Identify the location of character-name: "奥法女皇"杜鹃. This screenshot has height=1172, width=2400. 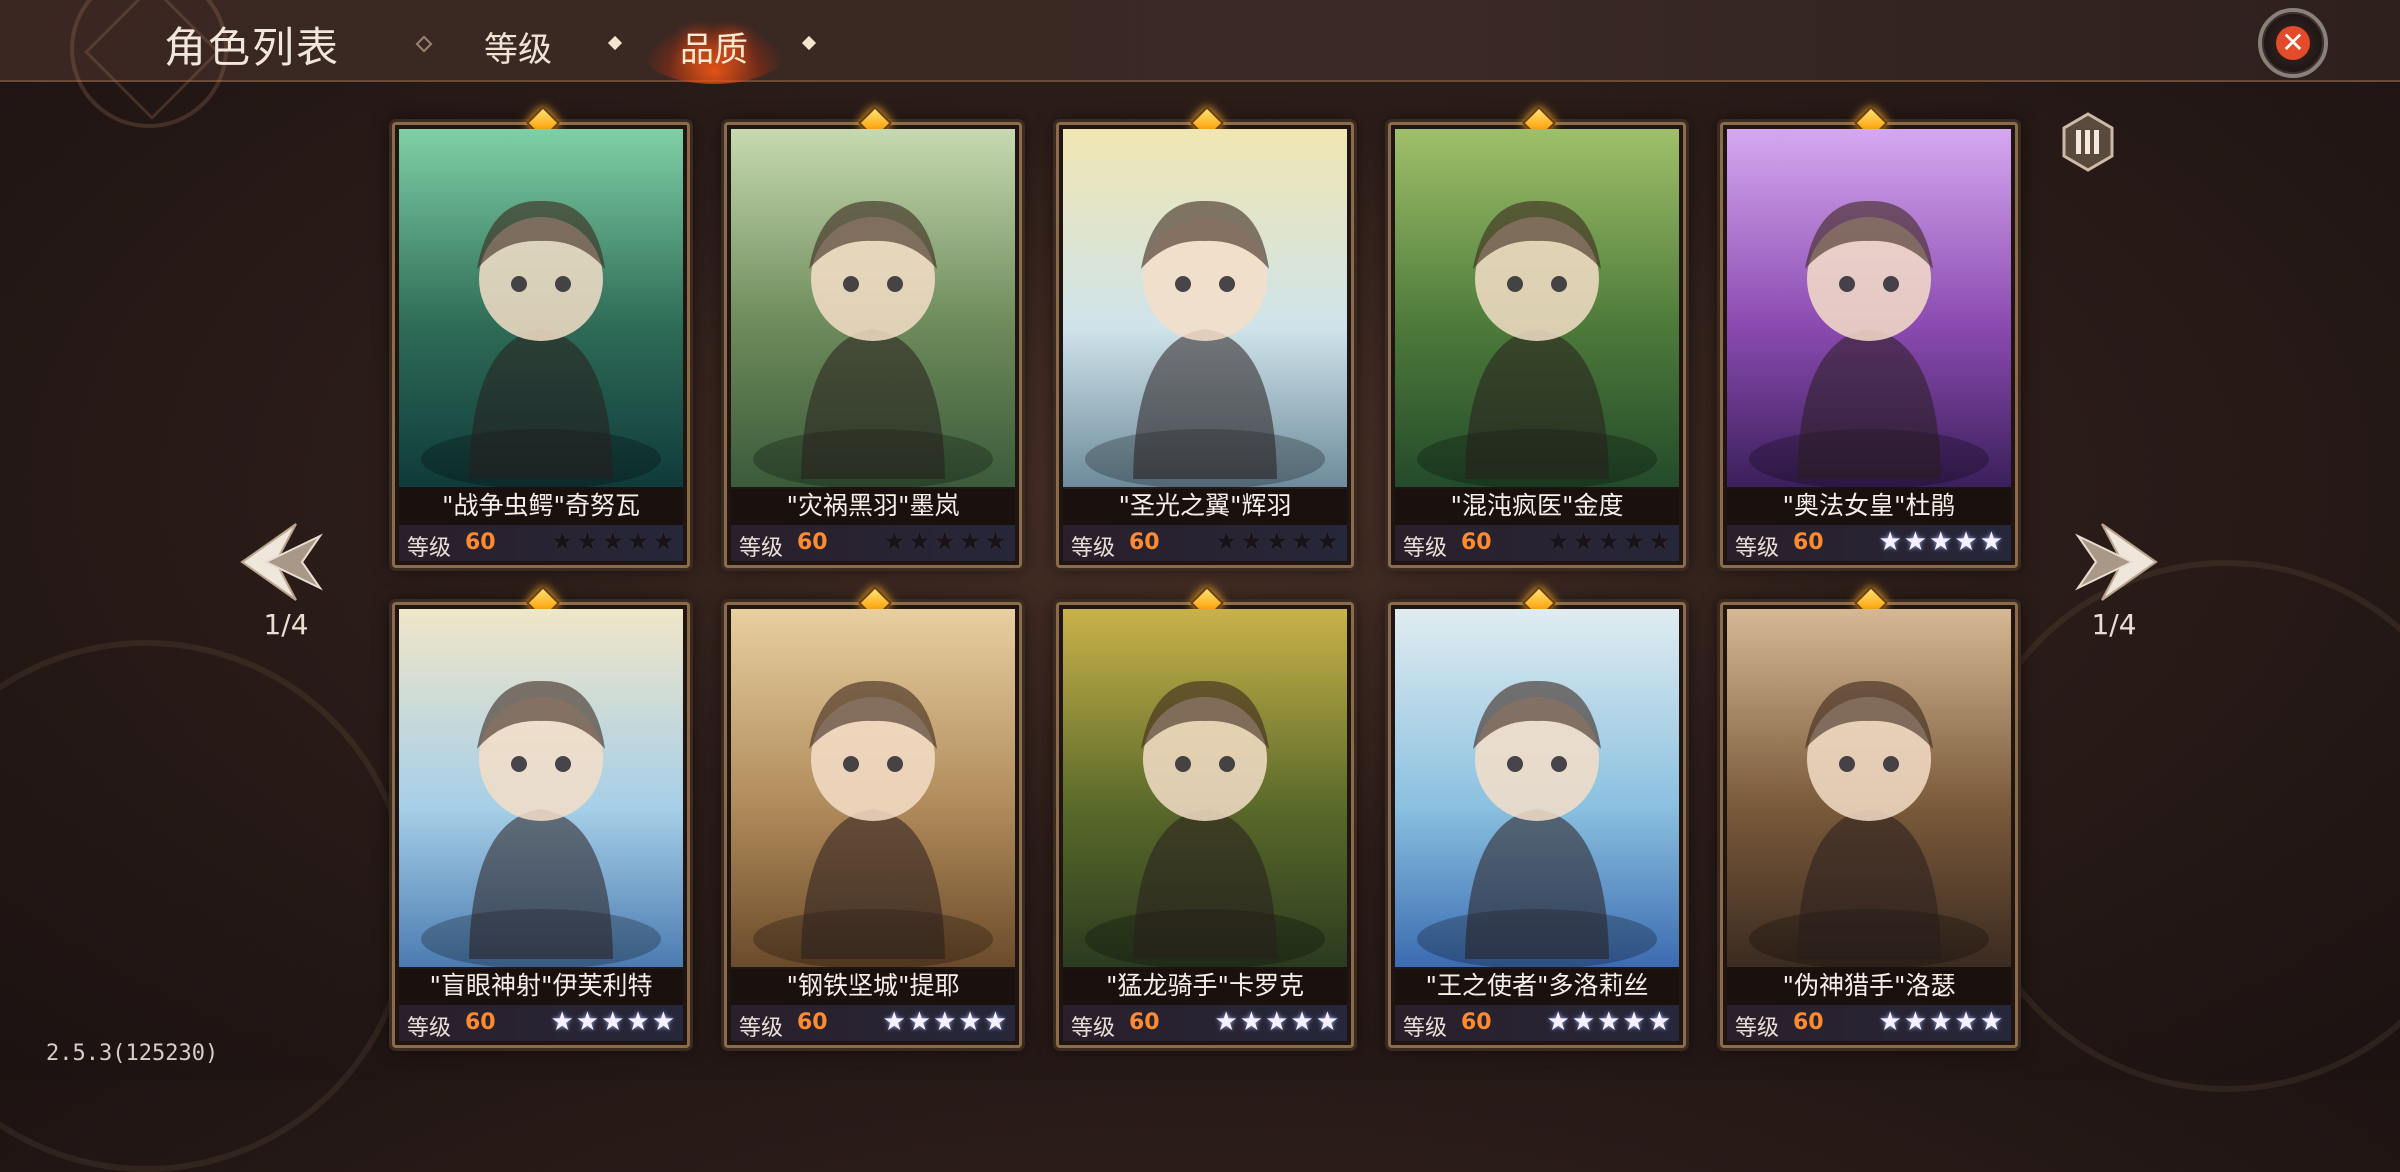
(1869, 506).